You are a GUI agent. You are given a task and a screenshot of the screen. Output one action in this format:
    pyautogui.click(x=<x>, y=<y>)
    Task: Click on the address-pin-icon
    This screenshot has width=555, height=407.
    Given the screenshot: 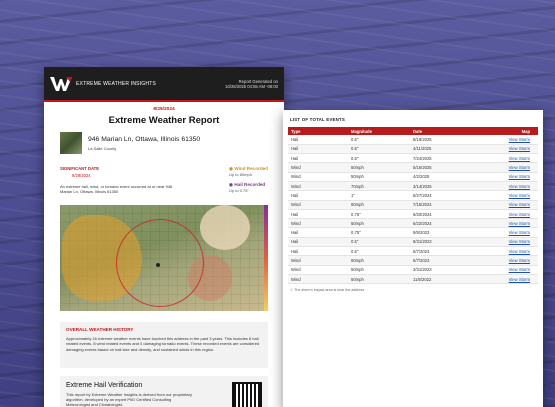 What is the action you would take?
    pyautogui.click(x=158, y=265)
    